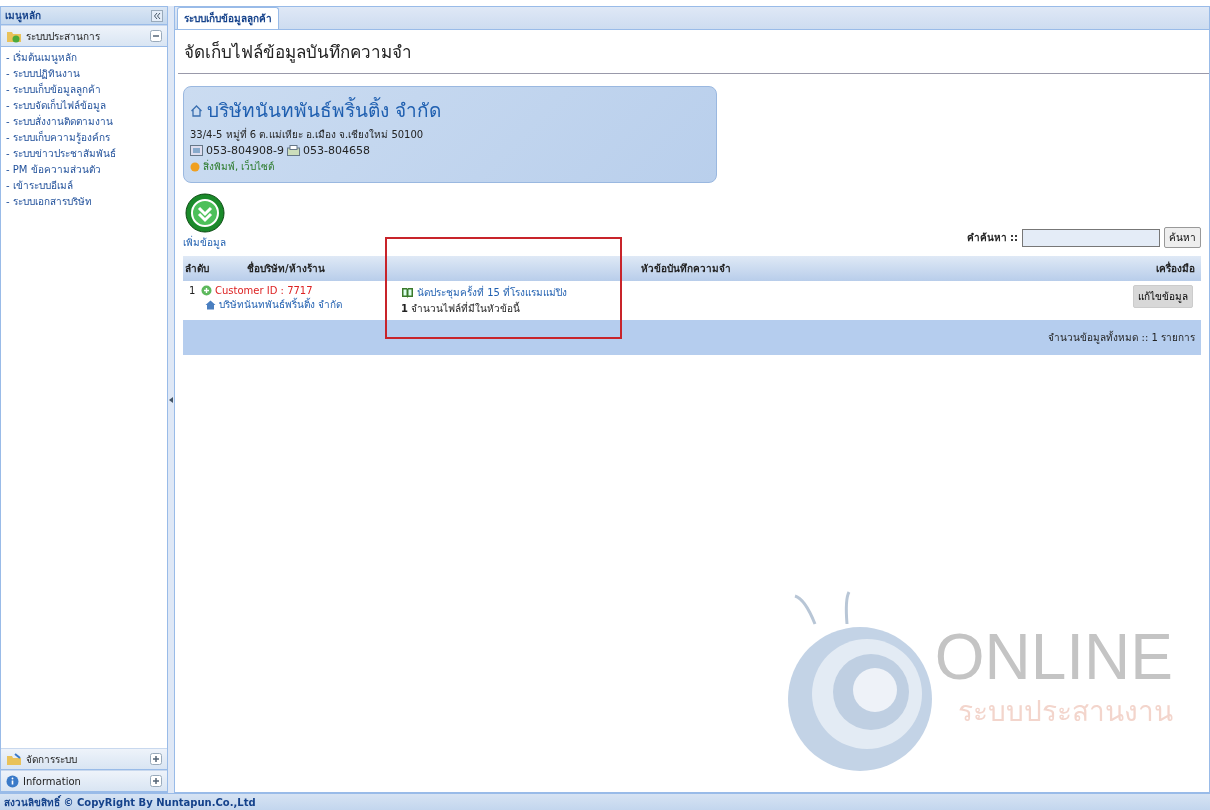 The image size is (1210, 810). Describe the element at coordinates (84, 154) in the screenshot. I see `menu-link: - ระบบข่าวประชาสัมพันธ์` at that location.